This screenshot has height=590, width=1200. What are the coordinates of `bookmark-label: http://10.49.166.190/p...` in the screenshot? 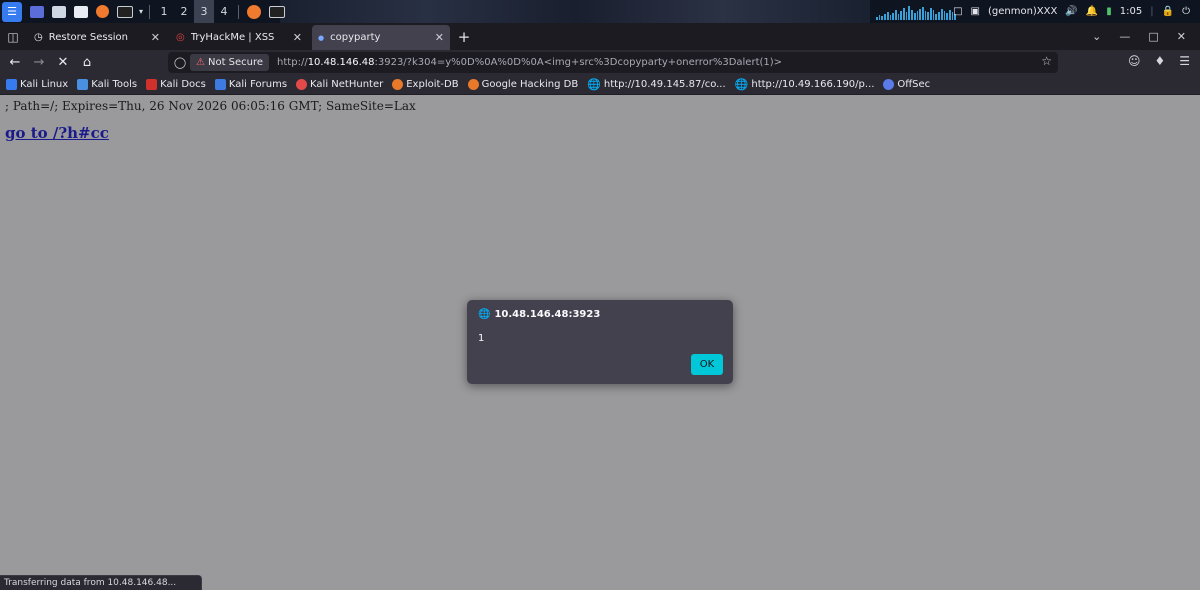 It's located at (813, 84).